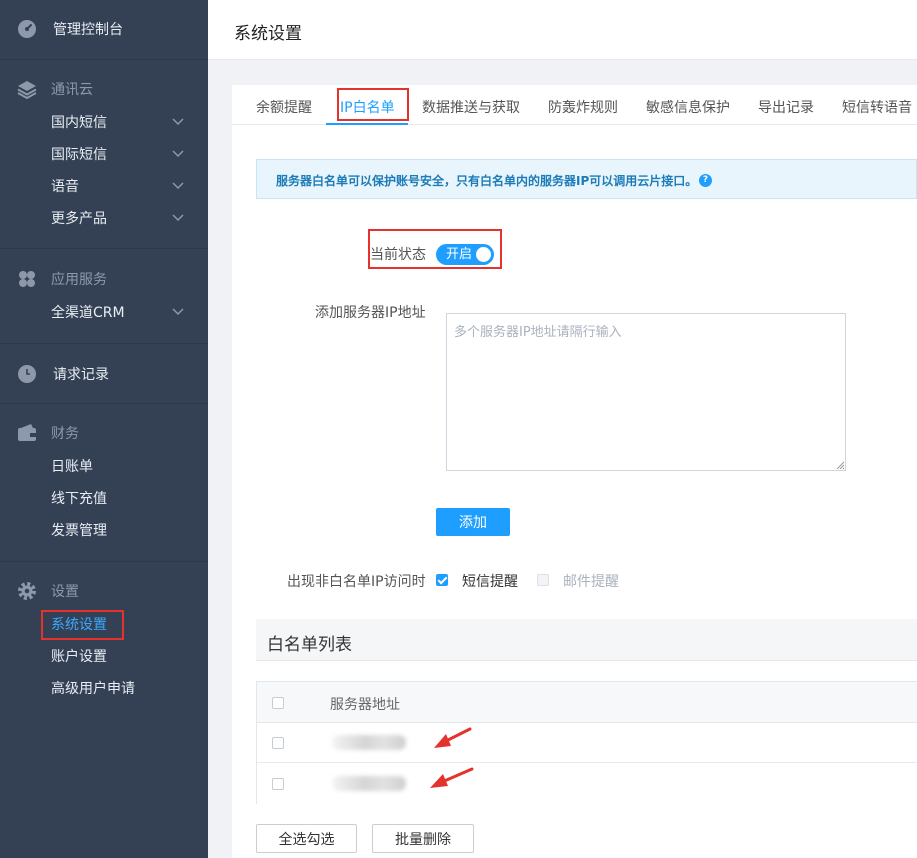 The image size is (917, 858). Describe the element at coordinates (82, 625) in the screenshot. I see `highlight-box-system-settings` at that location.